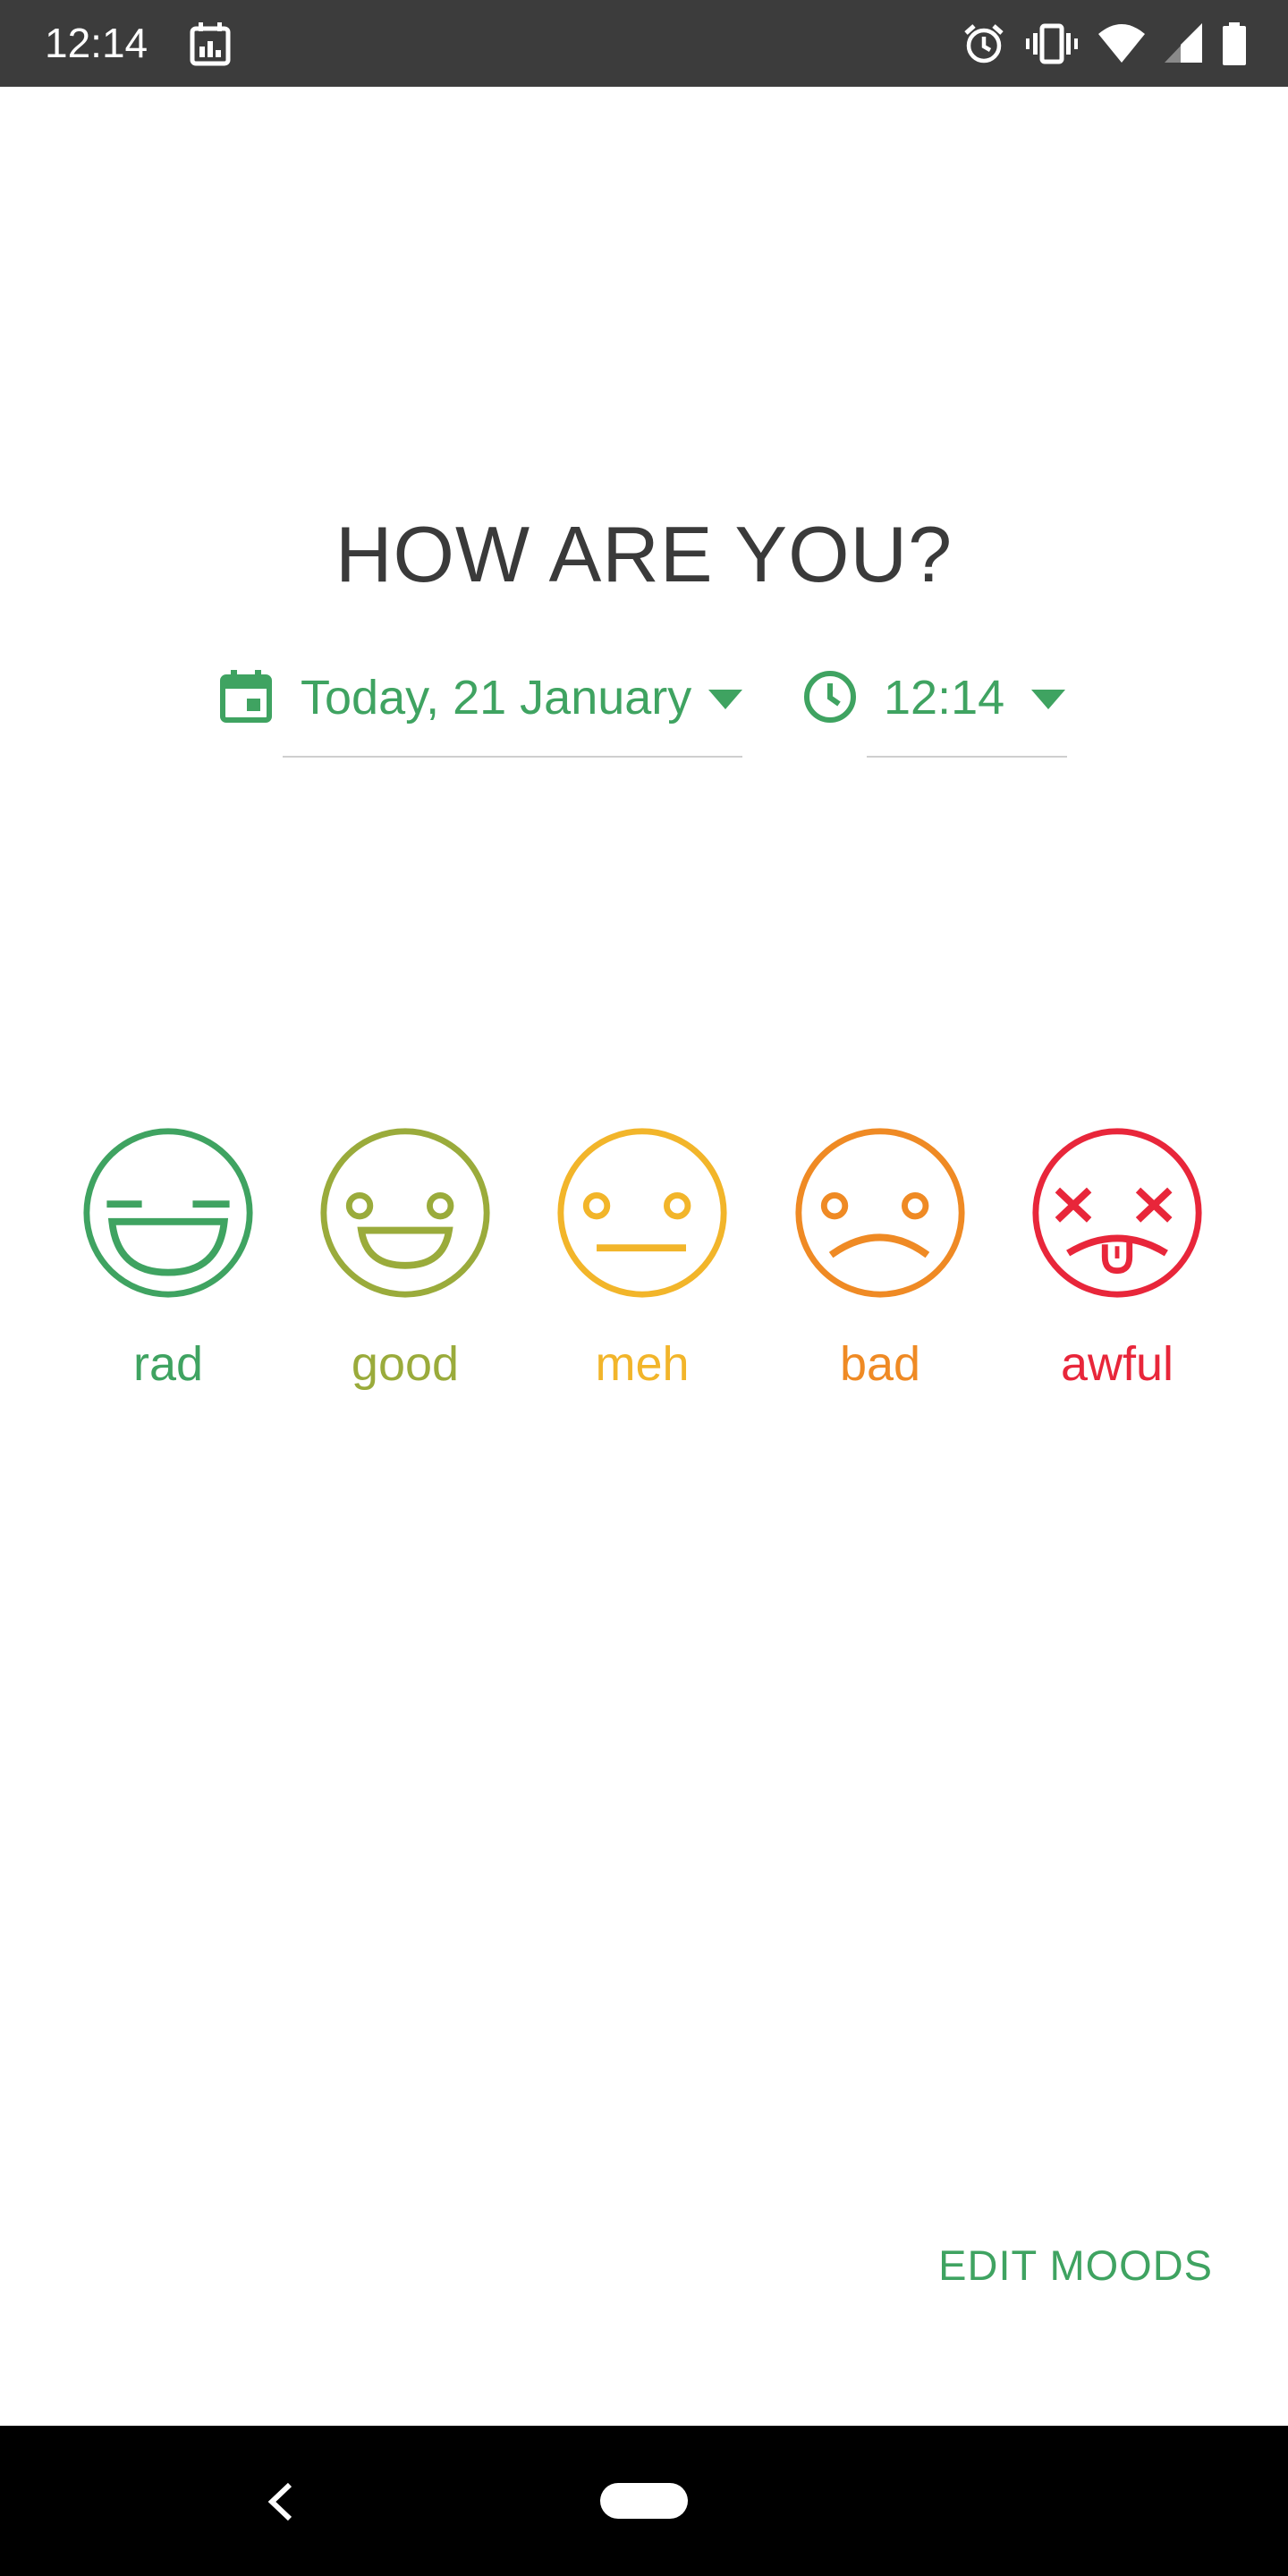 This screenshot has width=1288, height=2576. What do you see at coordinates (880, 1364) in the screenshot?
I see `mood-label: bad` at bounding box center [880, 1364].